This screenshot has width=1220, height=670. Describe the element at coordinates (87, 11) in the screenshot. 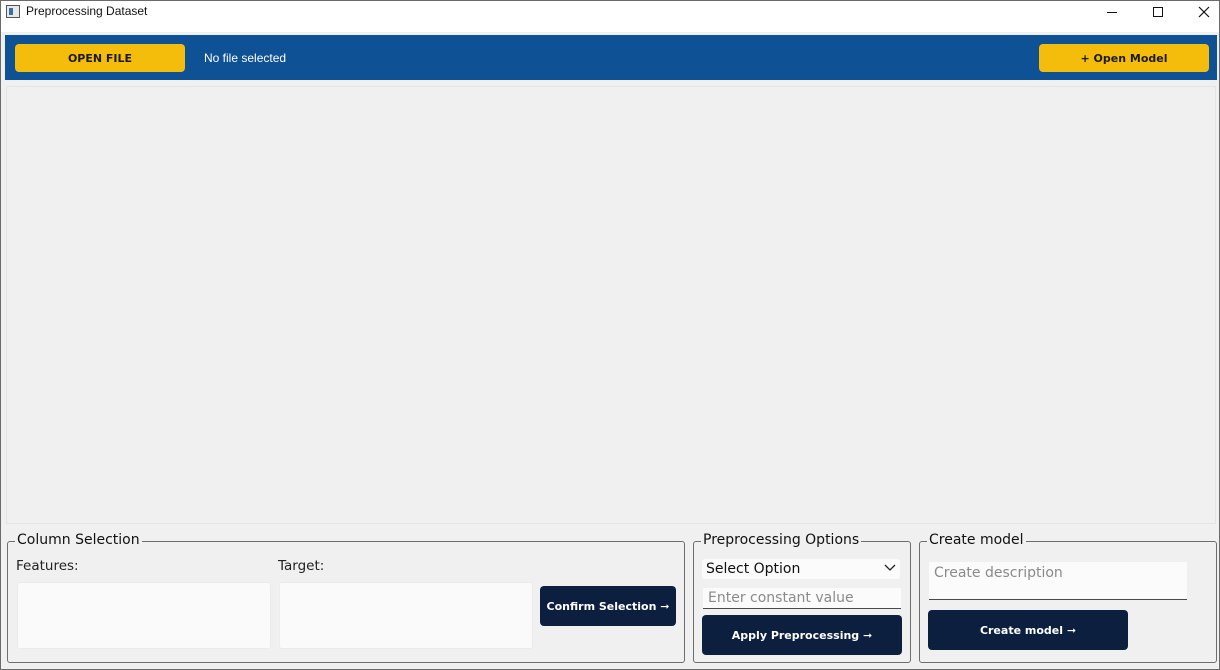

I see `window-title: Preprocessing Dataset` at that location.